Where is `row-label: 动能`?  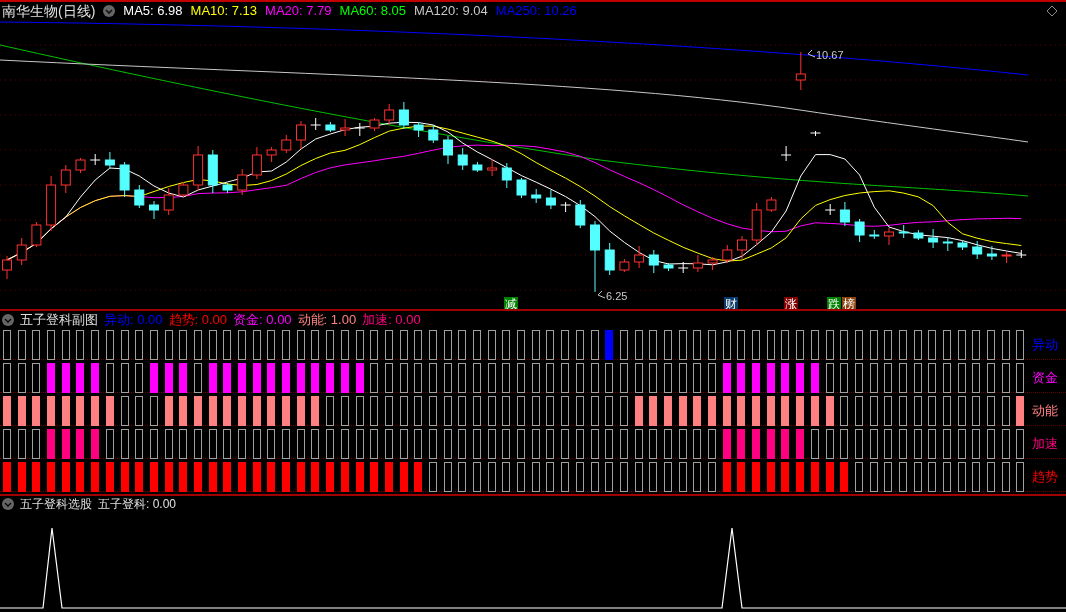
row-label: 动能 is located at coordinates (1044, 410).